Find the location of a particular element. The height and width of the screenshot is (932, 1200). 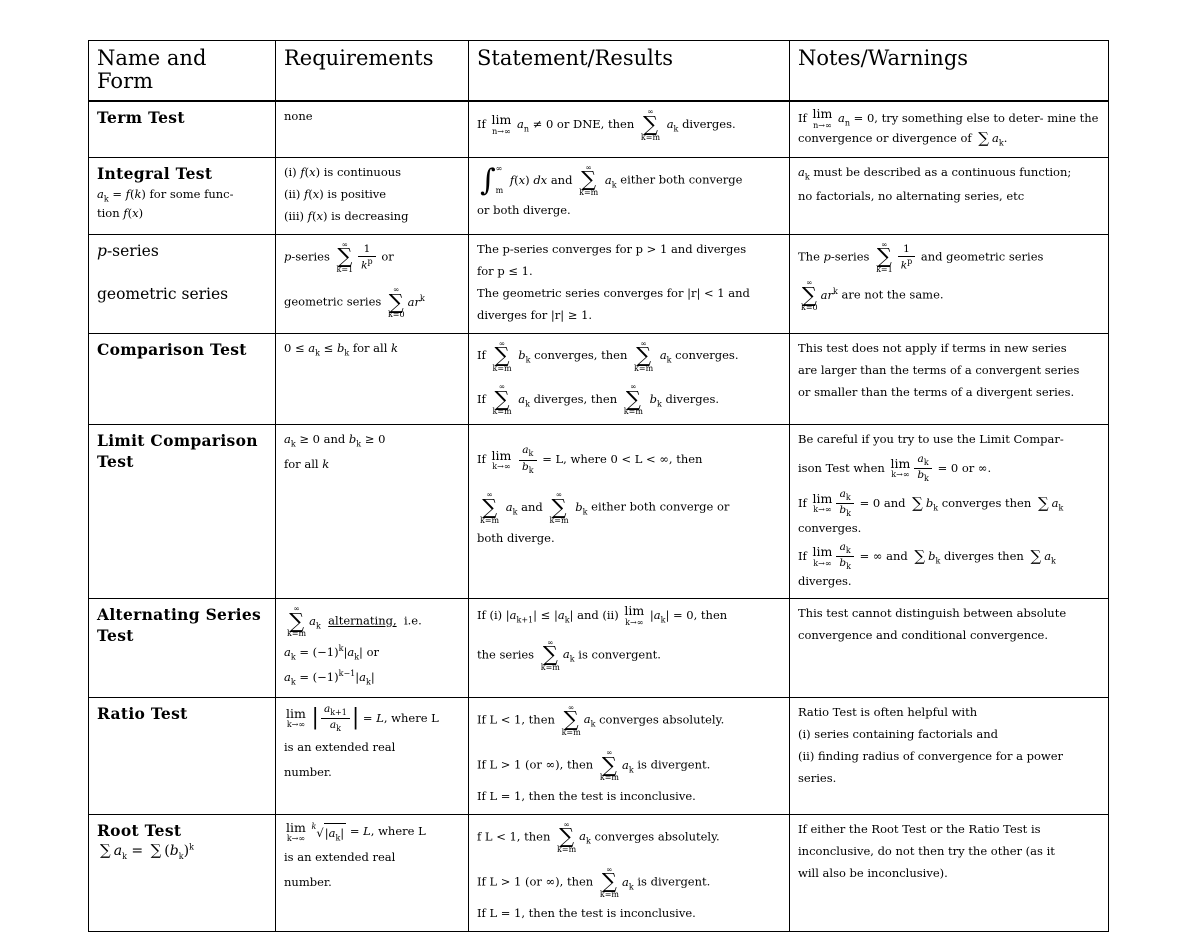

cell-name-root-test: Root Test ∑ ak = ∑ (bk)k is located at coordinates (182, 872).